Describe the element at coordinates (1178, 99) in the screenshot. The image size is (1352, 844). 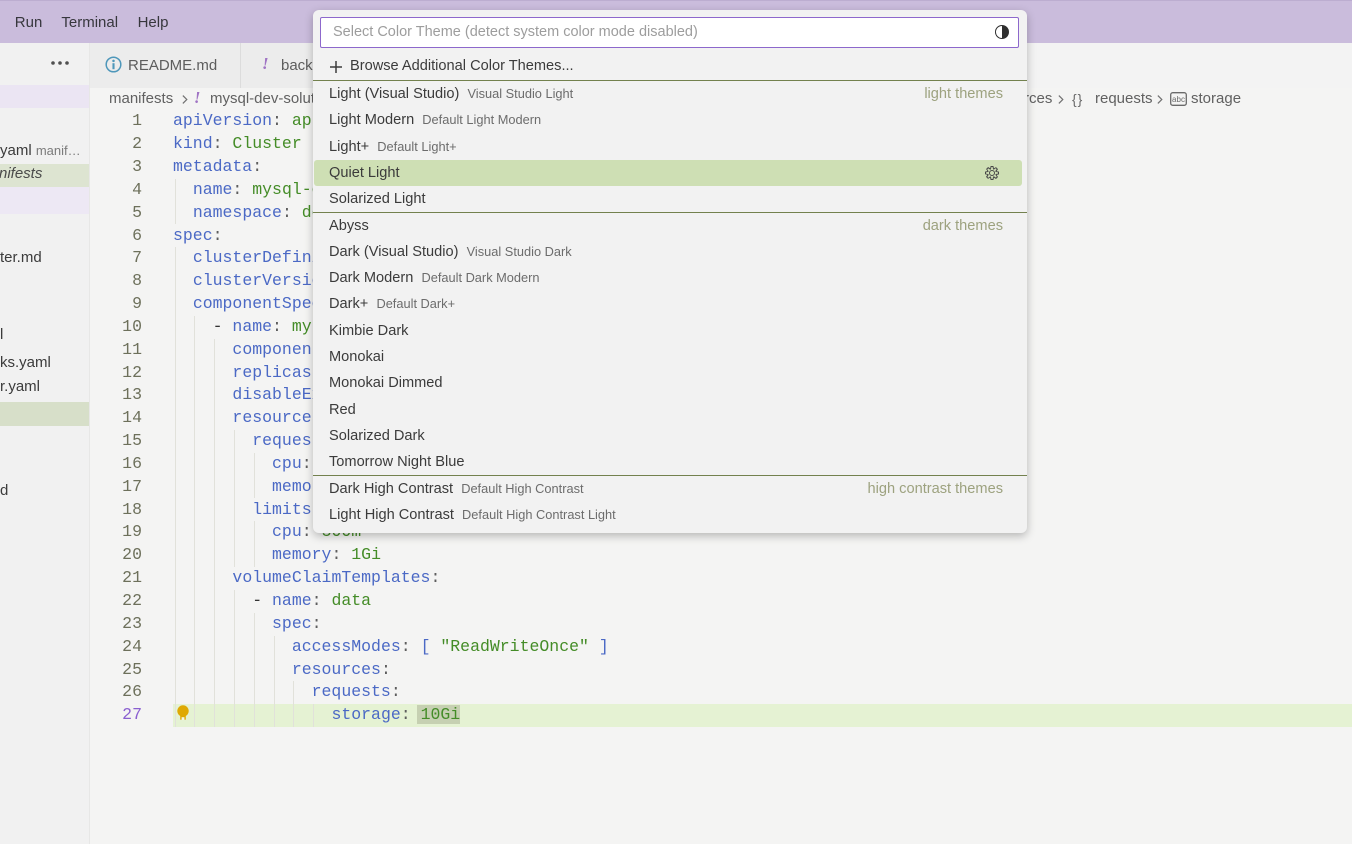
I see `svg-text: abc` at that location.